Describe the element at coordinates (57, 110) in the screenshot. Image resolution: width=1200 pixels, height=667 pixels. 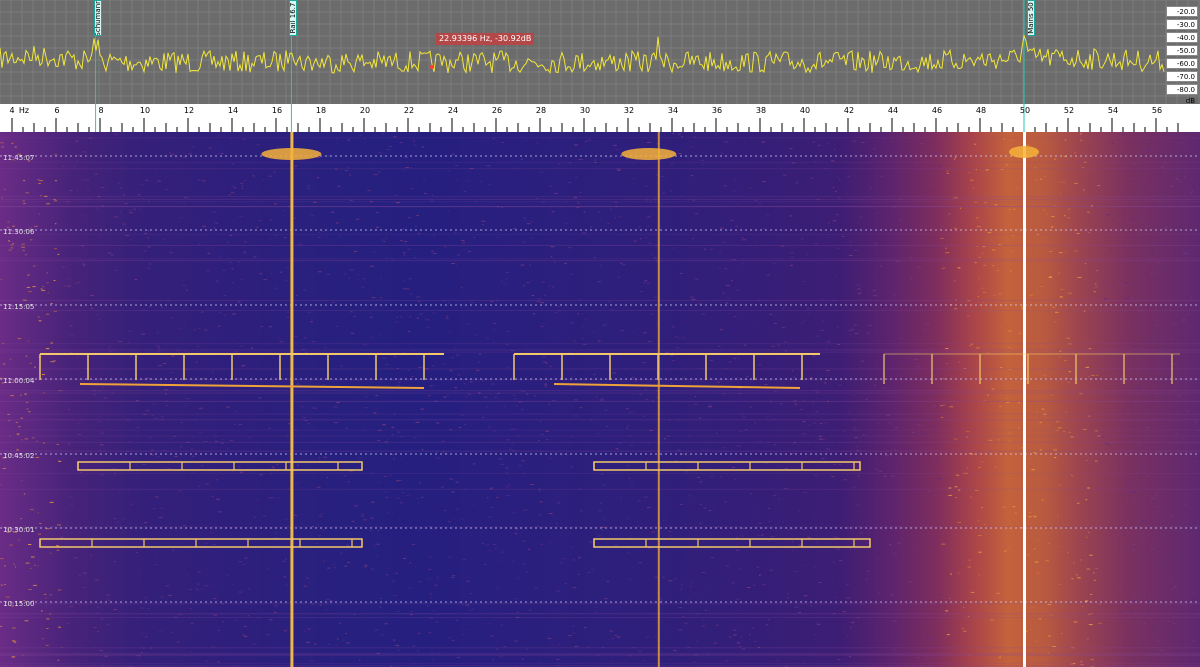
I see `freq-tick-label: 6` at that location.